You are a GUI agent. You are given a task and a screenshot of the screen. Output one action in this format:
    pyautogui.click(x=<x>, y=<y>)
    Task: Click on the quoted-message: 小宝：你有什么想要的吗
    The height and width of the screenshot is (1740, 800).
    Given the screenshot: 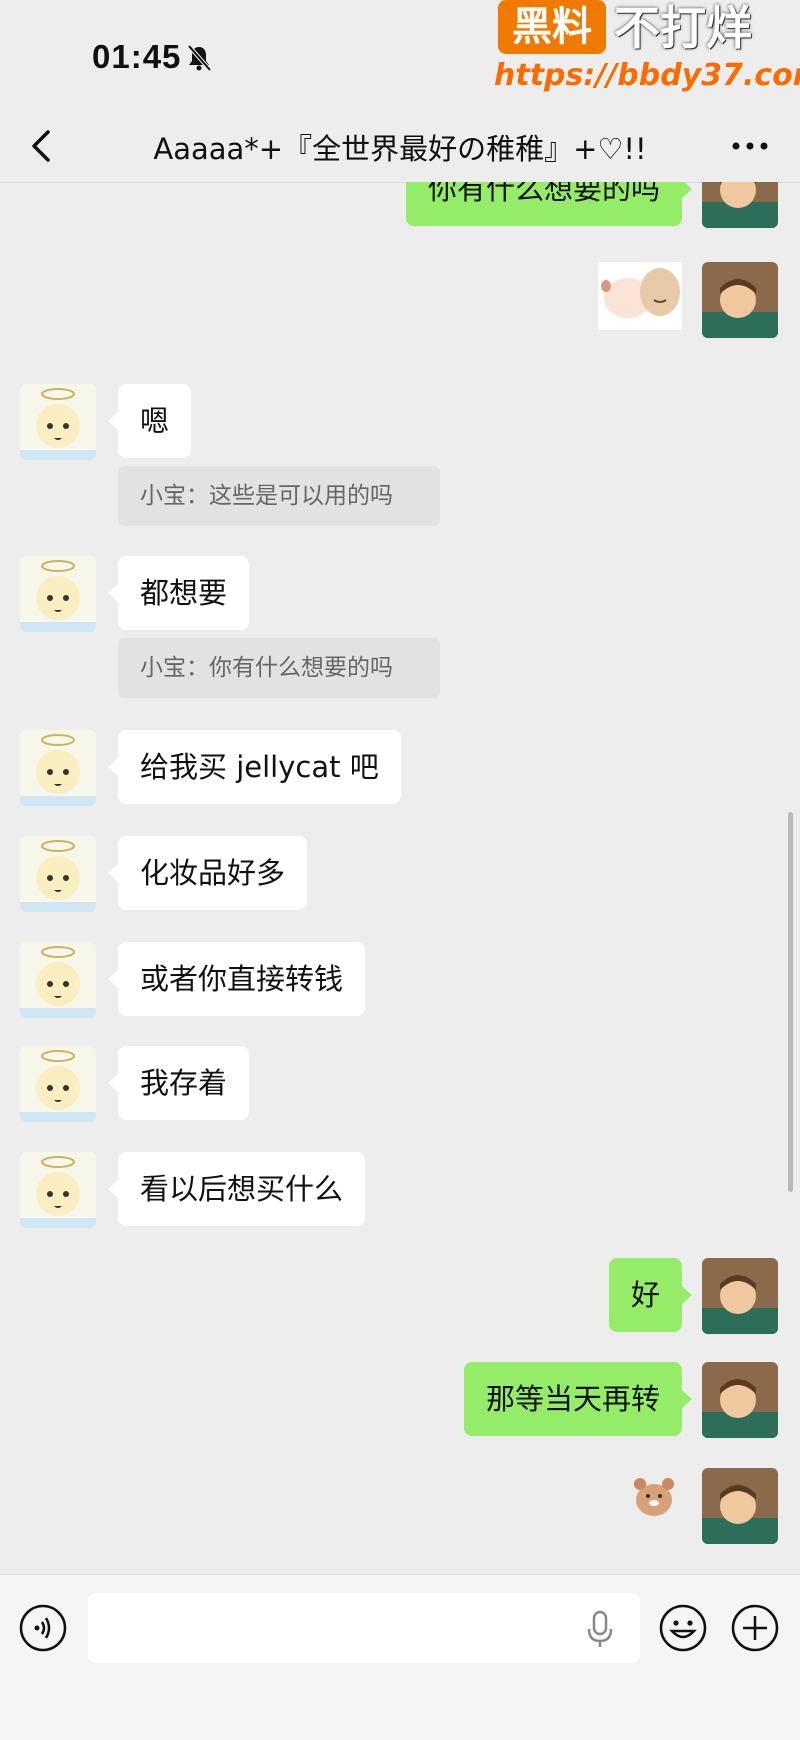 What is the action you would take?
    pyautogui.click(x=279, y=668)
    